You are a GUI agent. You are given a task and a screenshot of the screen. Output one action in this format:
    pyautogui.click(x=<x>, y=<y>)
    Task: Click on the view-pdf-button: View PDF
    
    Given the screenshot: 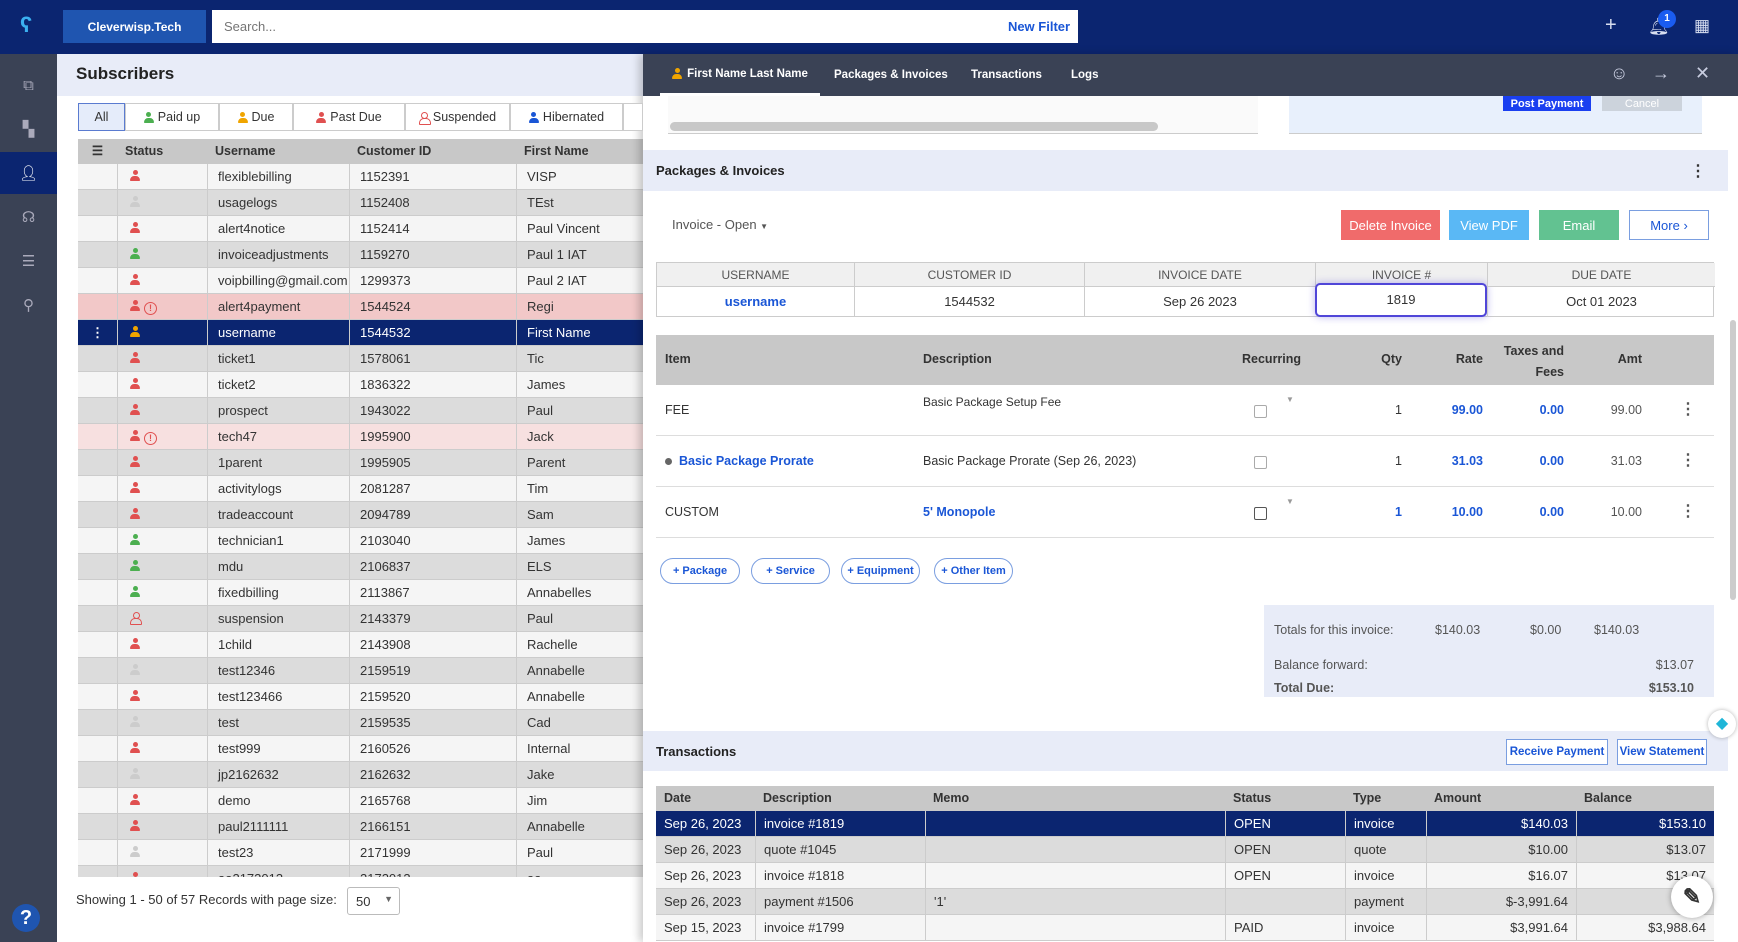 What is the action you would take?
    pyautogui.click(x=1489, y=225)
    